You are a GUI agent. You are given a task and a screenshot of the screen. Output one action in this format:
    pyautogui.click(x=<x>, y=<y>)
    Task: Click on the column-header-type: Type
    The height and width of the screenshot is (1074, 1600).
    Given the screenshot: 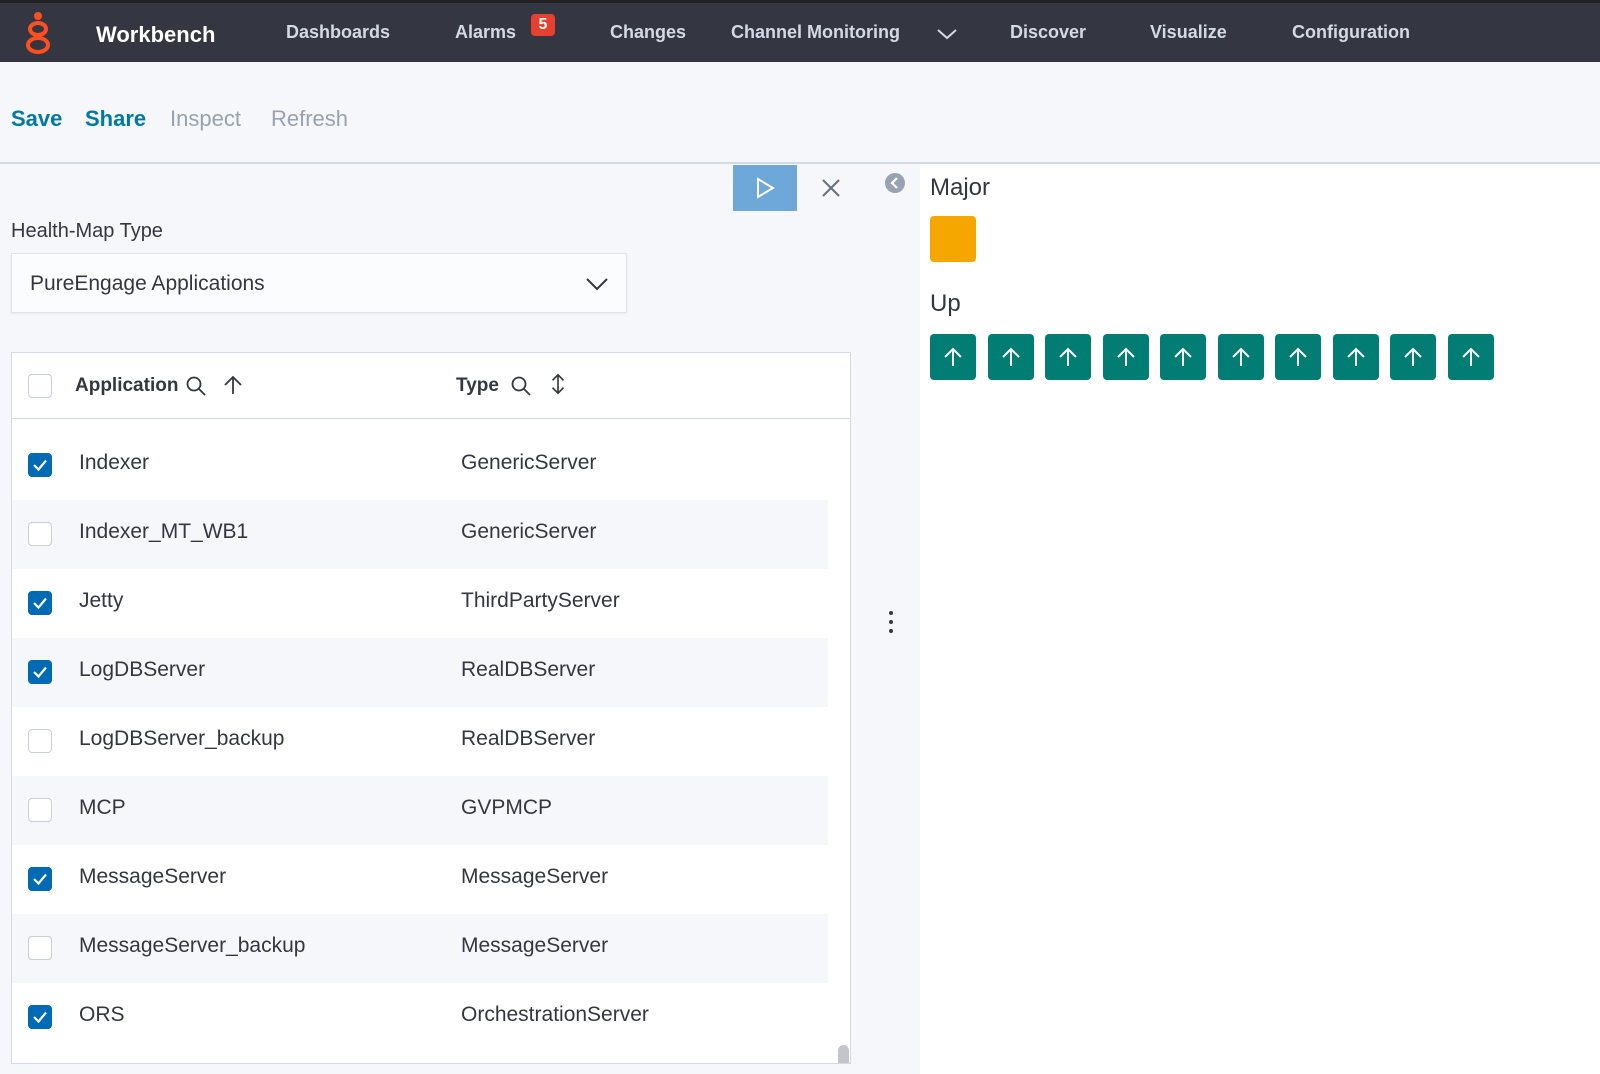 What is the action you would take?
    pyautogui.click(x=477, y=386)
    